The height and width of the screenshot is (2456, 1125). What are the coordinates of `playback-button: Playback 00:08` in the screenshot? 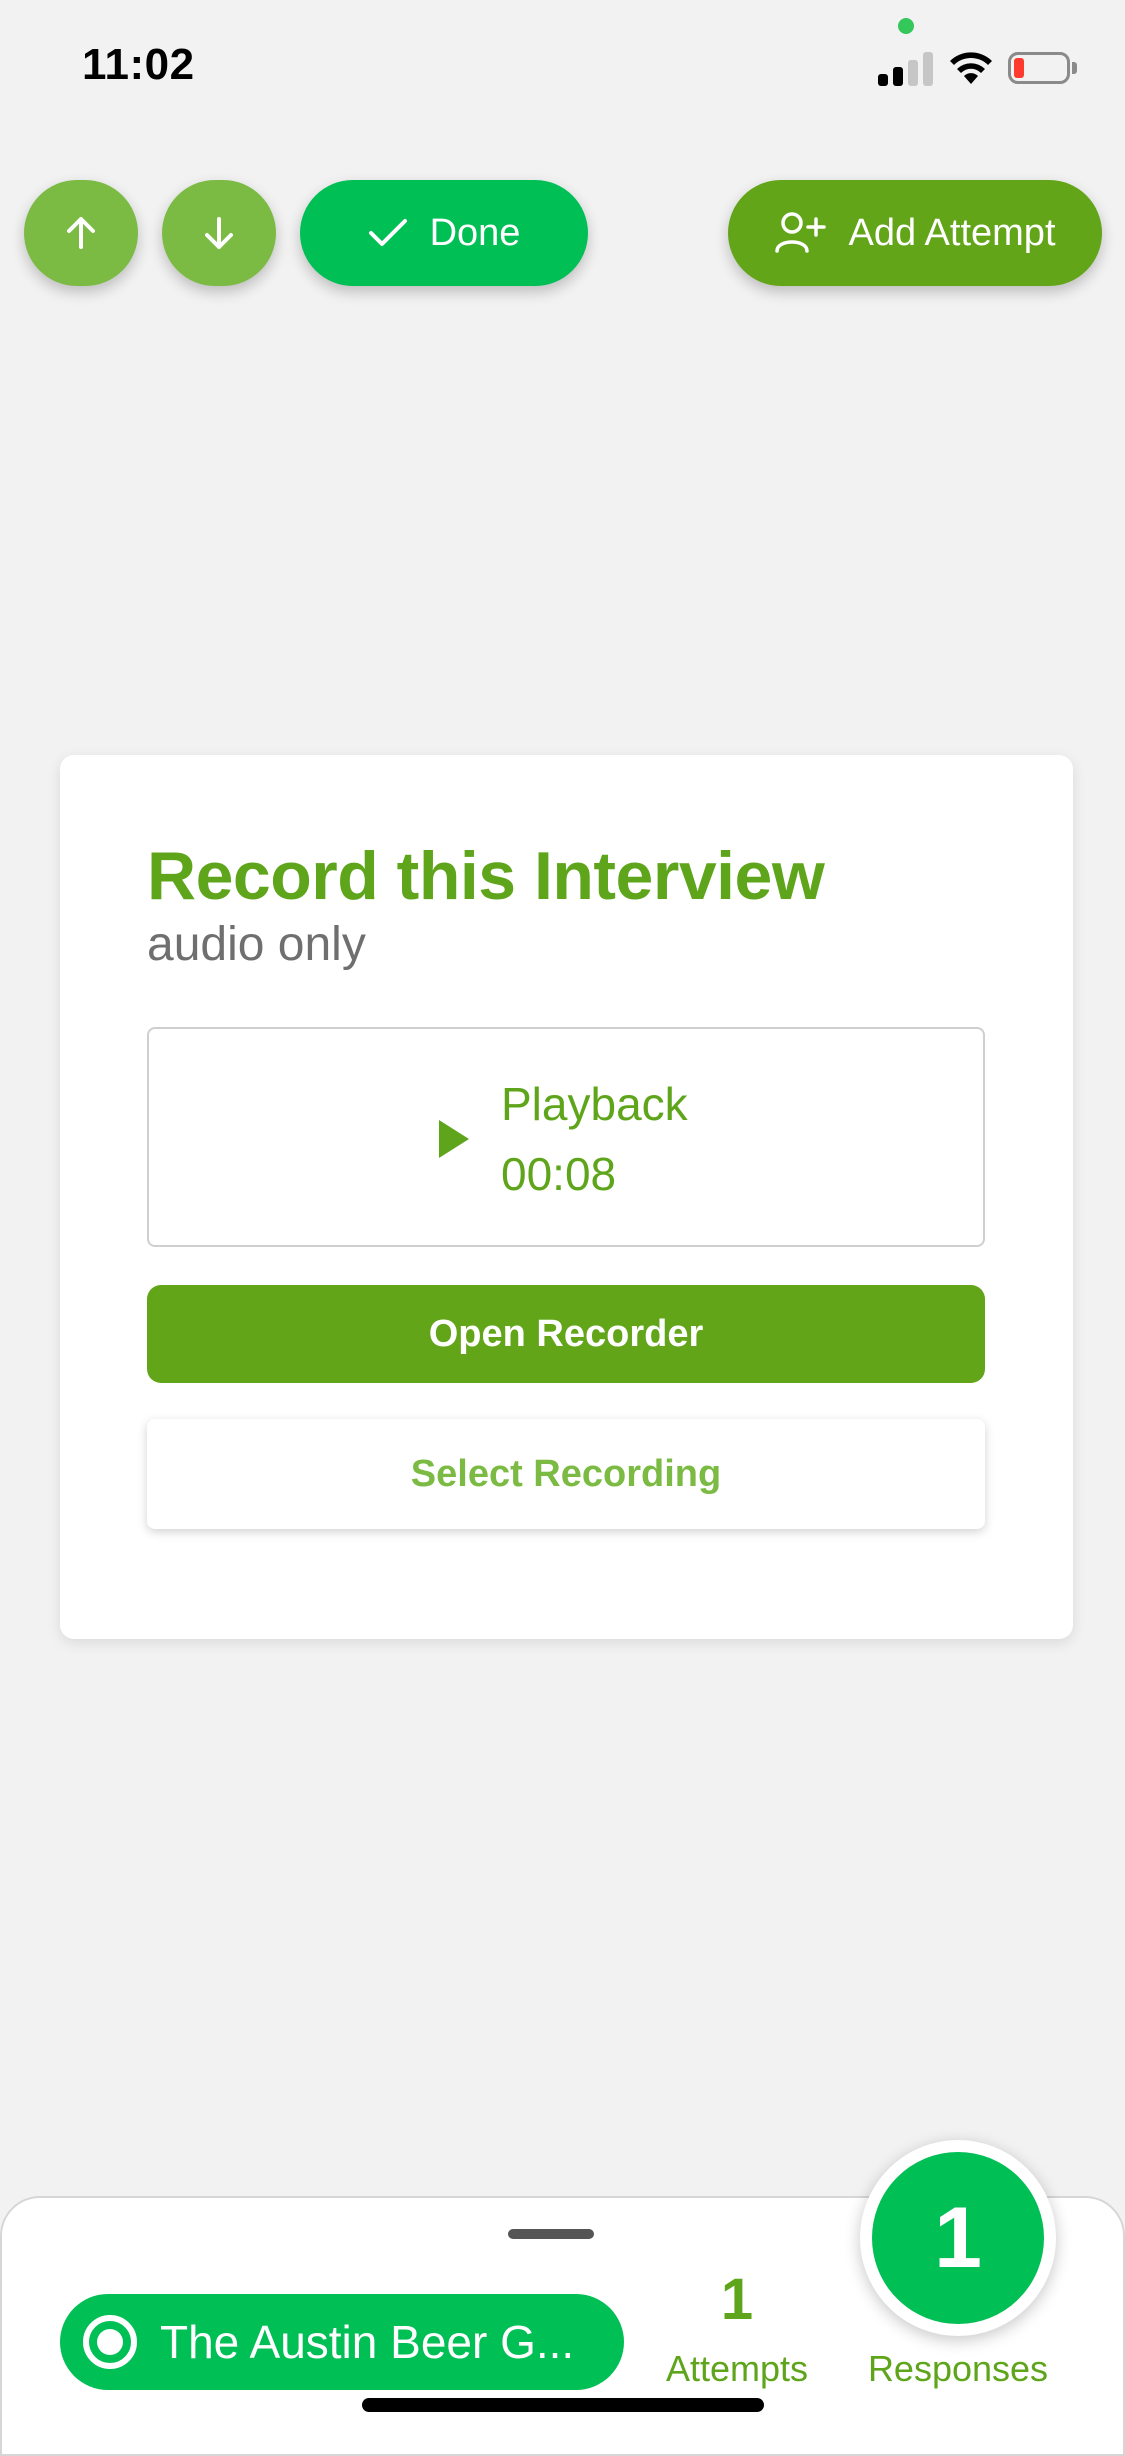 It's located at (566, 1137).